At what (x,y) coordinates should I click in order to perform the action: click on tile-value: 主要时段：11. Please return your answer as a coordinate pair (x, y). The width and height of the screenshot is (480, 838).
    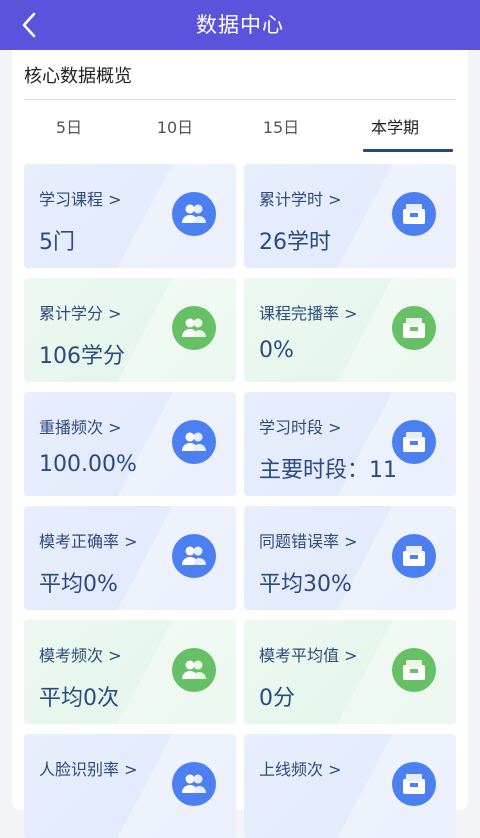
    Looking at the image, I should click on (328, 470).